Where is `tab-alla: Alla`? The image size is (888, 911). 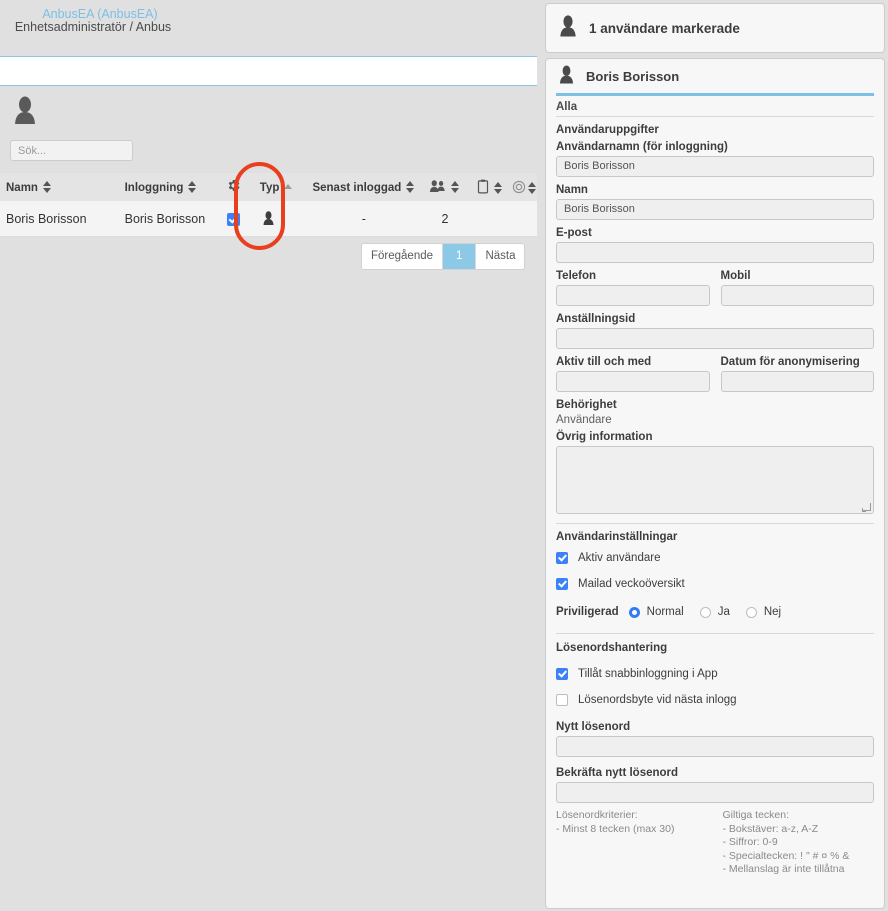
tab-alla: Alla is located at coordinates (715, 109).